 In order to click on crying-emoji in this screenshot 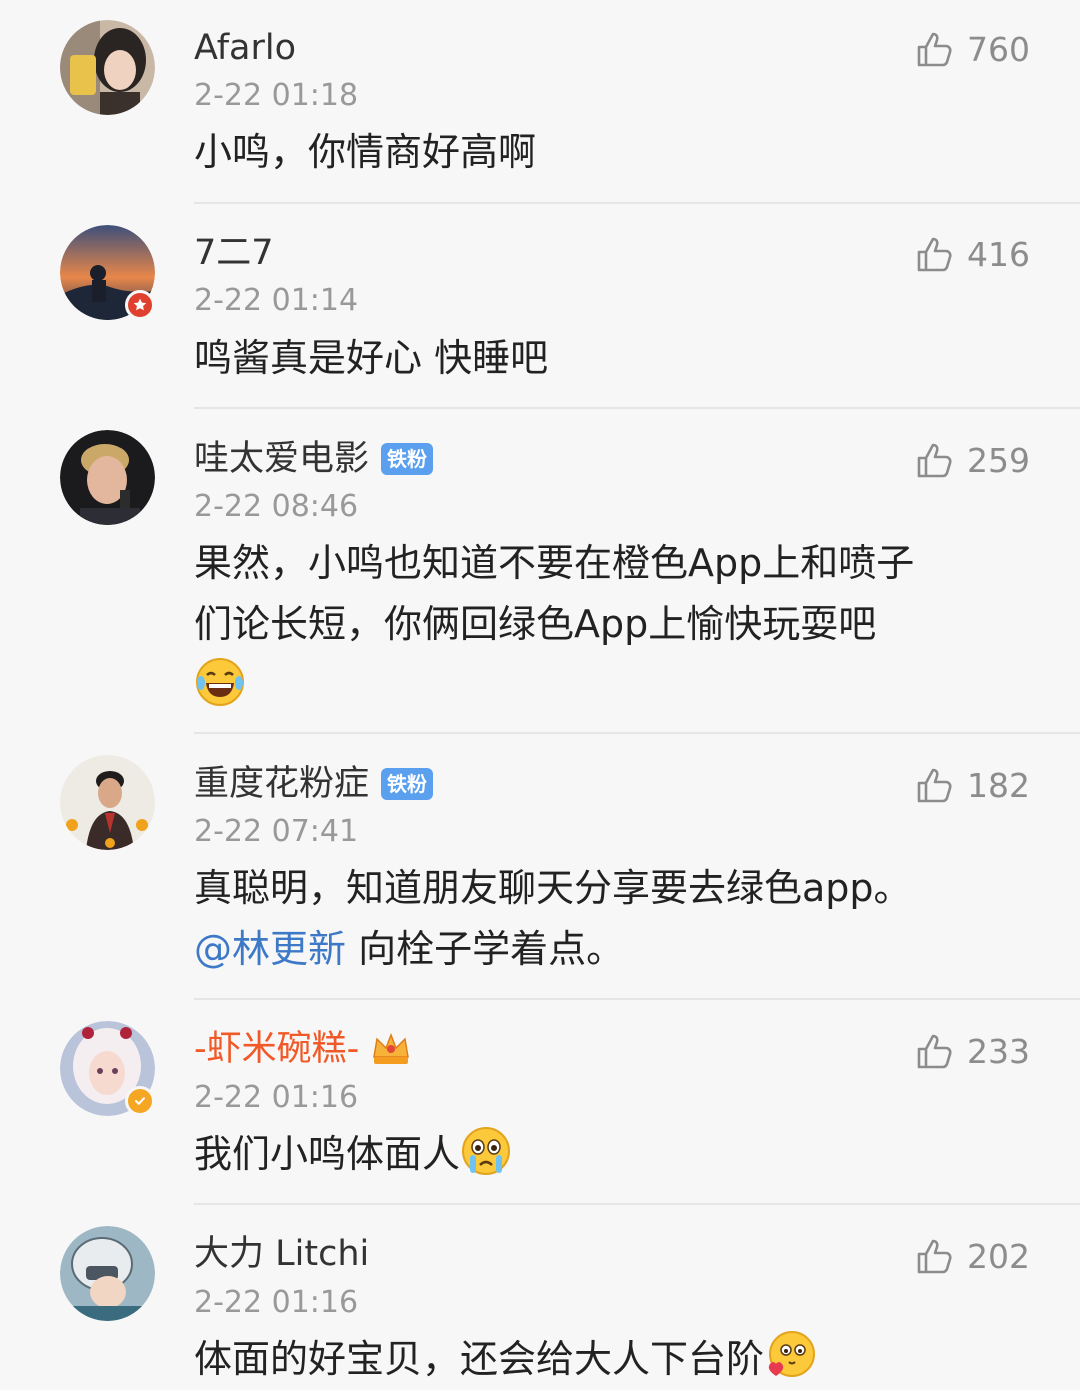, I will do `click(486, 1151)`.